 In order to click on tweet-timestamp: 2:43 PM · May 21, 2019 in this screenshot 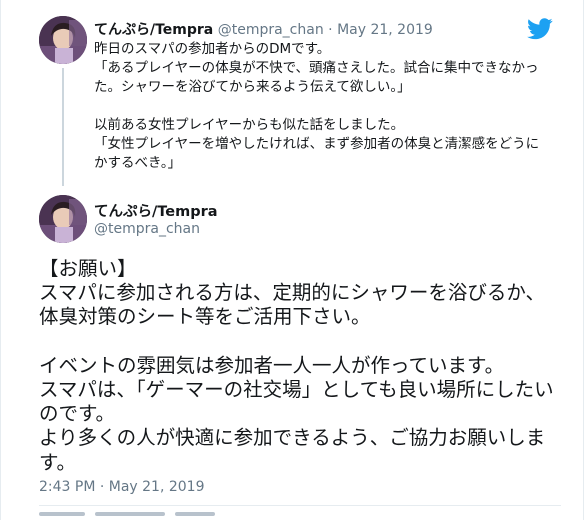, I will do `click(122, 487)`.